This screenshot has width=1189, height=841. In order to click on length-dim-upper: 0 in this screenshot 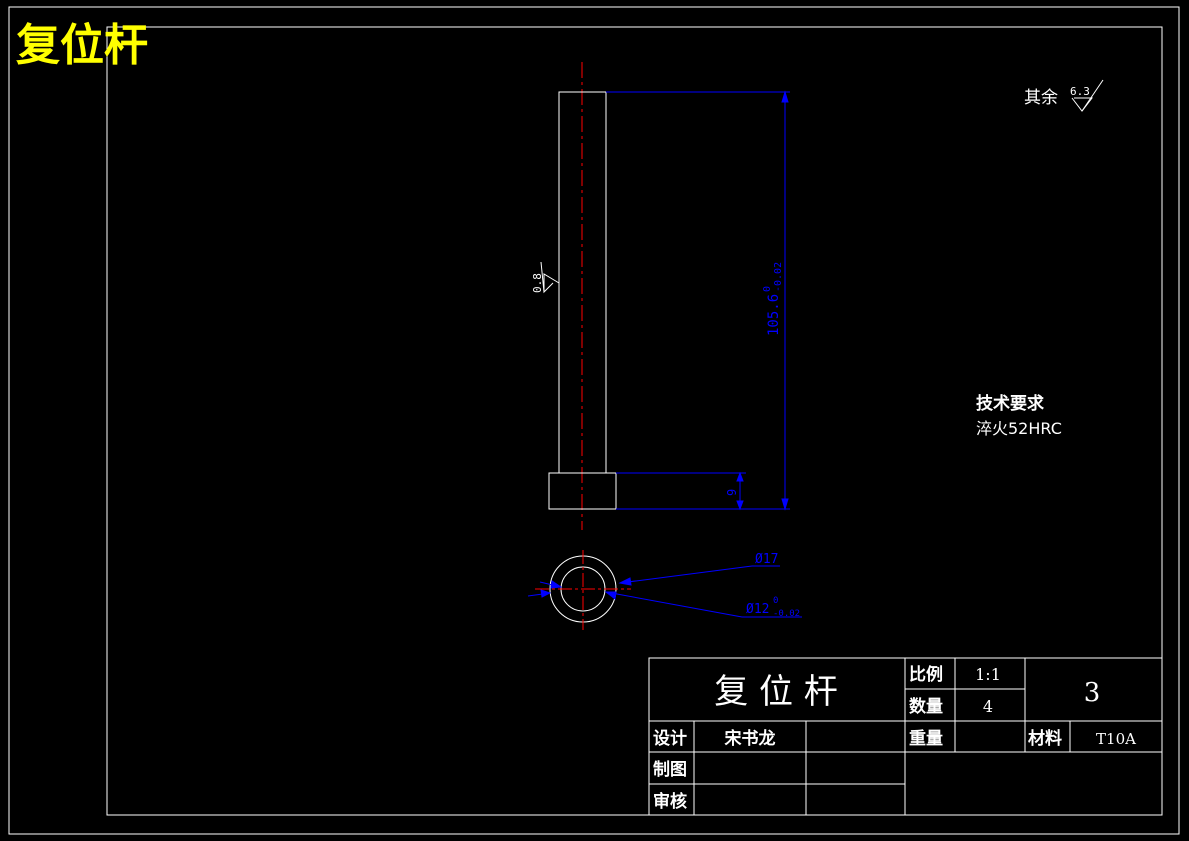, I will do `click(767, 289)`.